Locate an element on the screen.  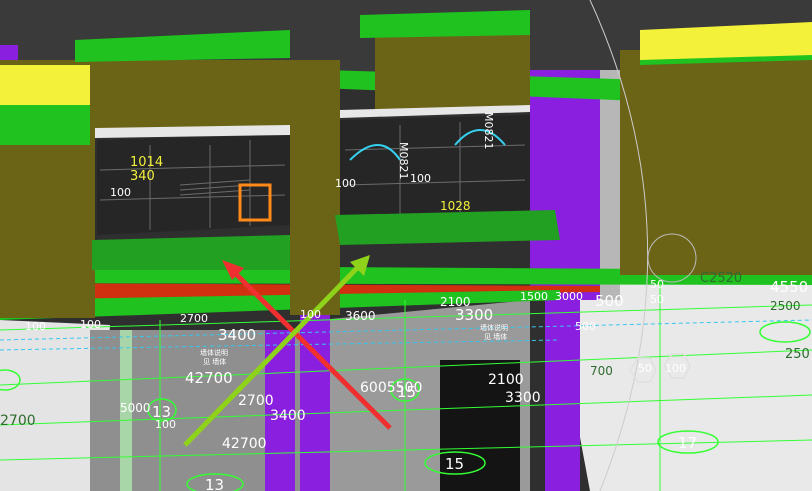
dim-3400-low: 3400 is located at coordinates (288, 416).